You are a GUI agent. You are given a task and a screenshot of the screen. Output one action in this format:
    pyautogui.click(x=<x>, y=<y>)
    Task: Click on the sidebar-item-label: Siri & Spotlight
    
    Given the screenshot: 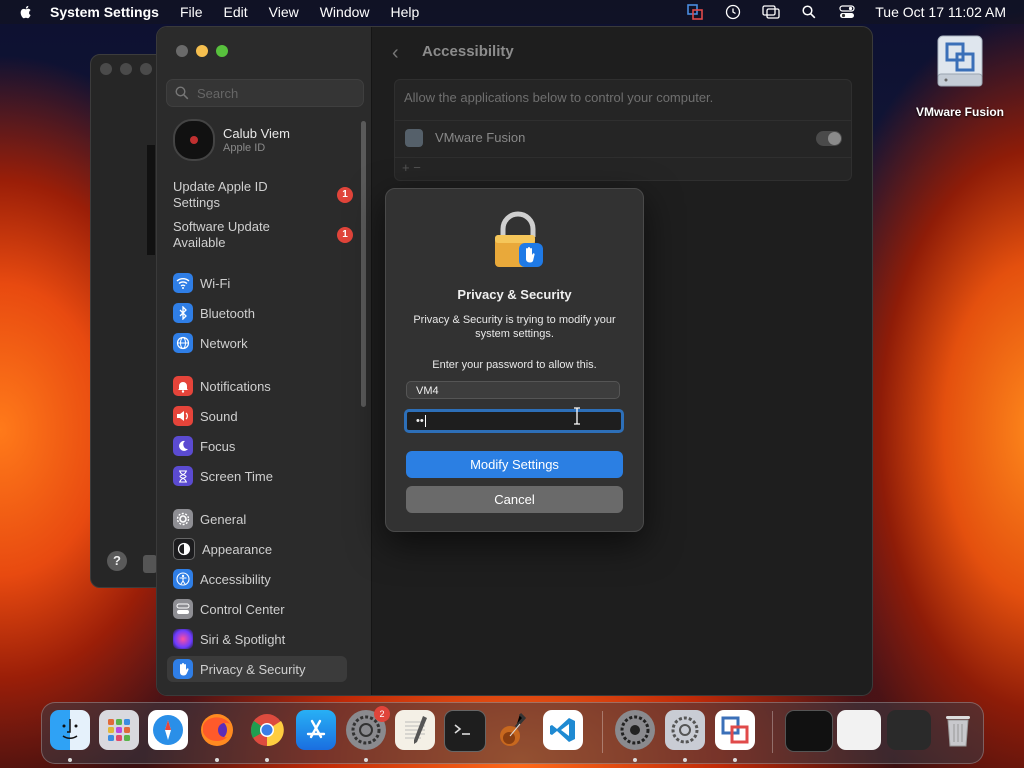 What is the action you would take?
    pyautogui.click(x=243, y=639)
    